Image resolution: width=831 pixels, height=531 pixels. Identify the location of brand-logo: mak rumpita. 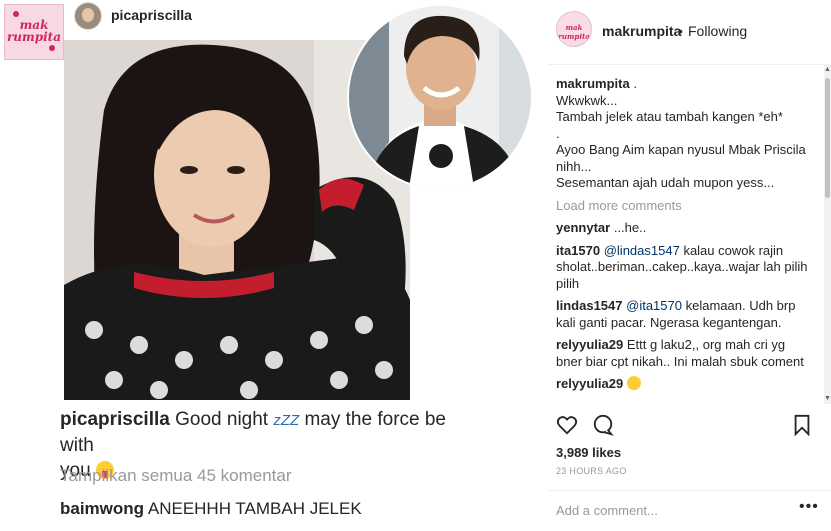
(34, 32).